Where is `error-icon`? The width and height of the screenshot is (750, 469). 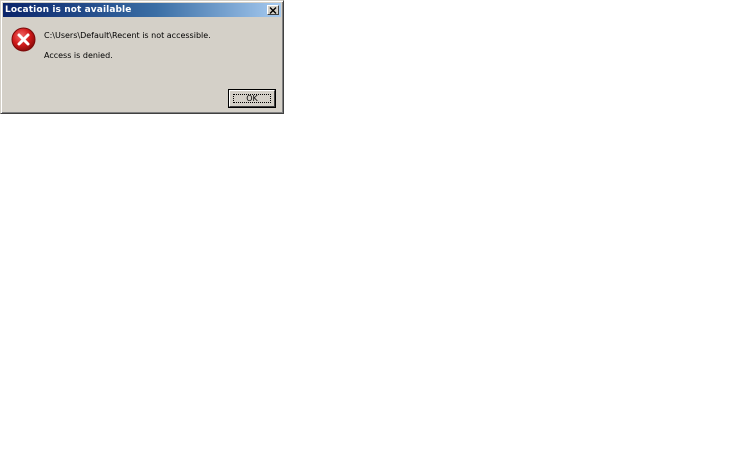
error-icon is located at coordinates (23, 39).